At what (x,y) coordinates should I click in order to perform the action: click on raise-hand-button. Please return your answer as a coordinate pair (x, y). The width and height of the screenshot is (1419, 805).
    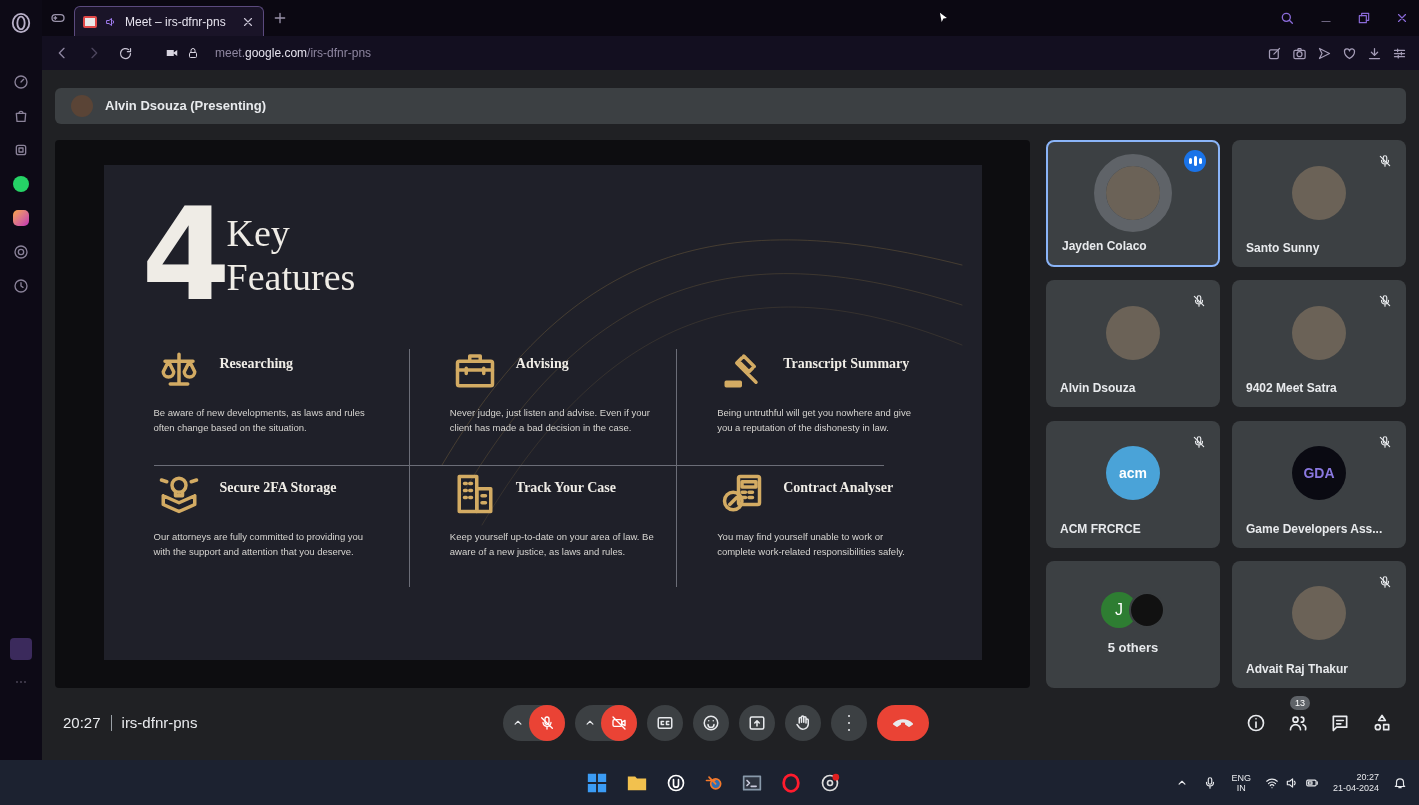
    Looking at the image, I should click on (803, 723).